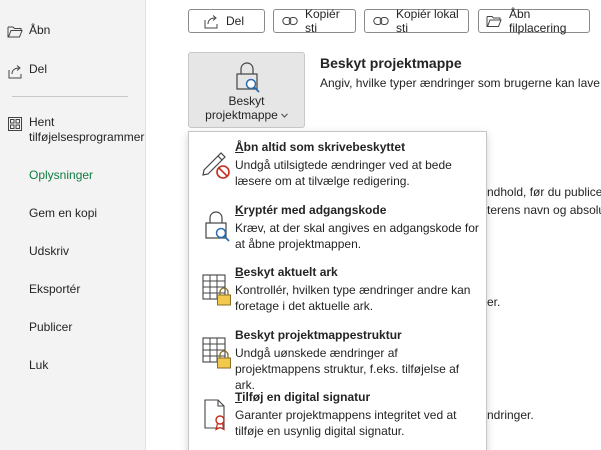 The height and width of the screenshot is (450, 601). I want to click on sidebar-item-get-addins: Hent tilføjelsesprogrammer, so click(73, 130).